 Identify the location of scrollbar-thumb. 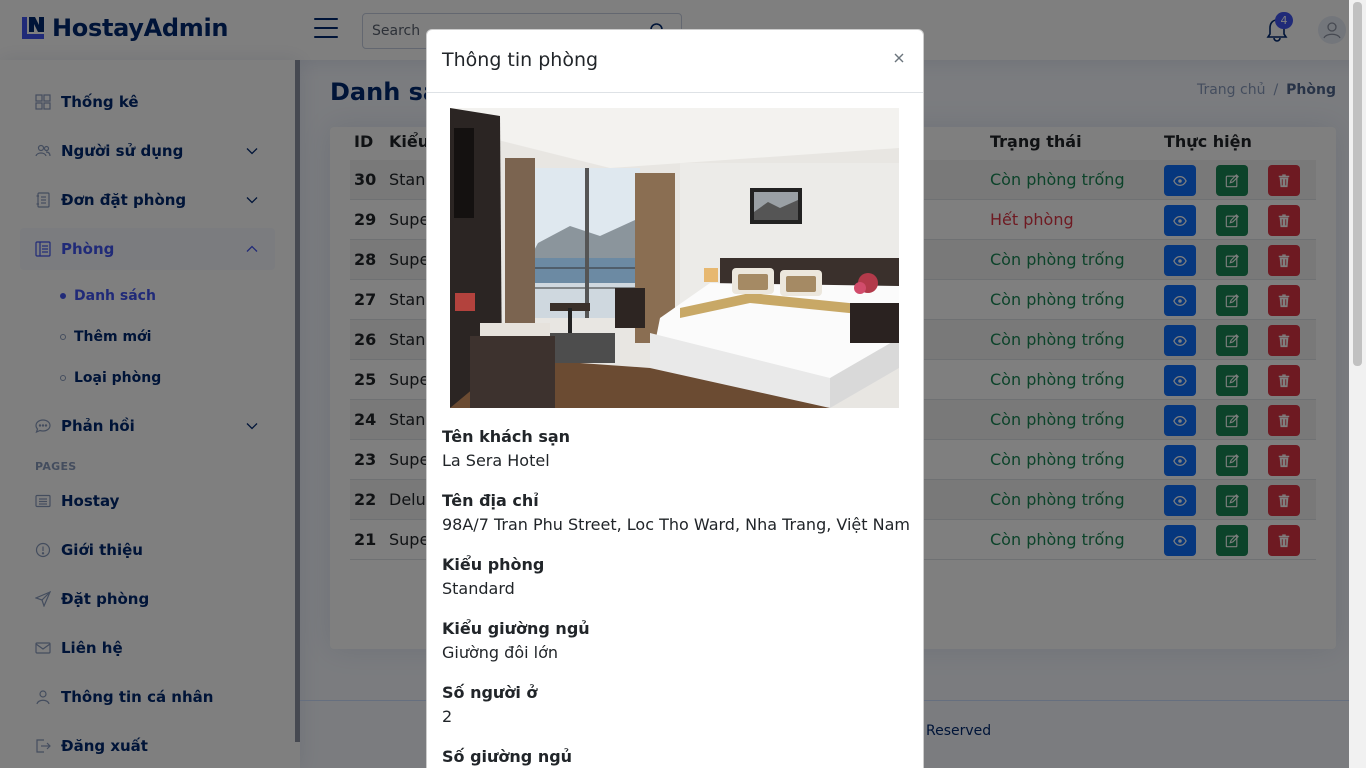
(1357, 184).